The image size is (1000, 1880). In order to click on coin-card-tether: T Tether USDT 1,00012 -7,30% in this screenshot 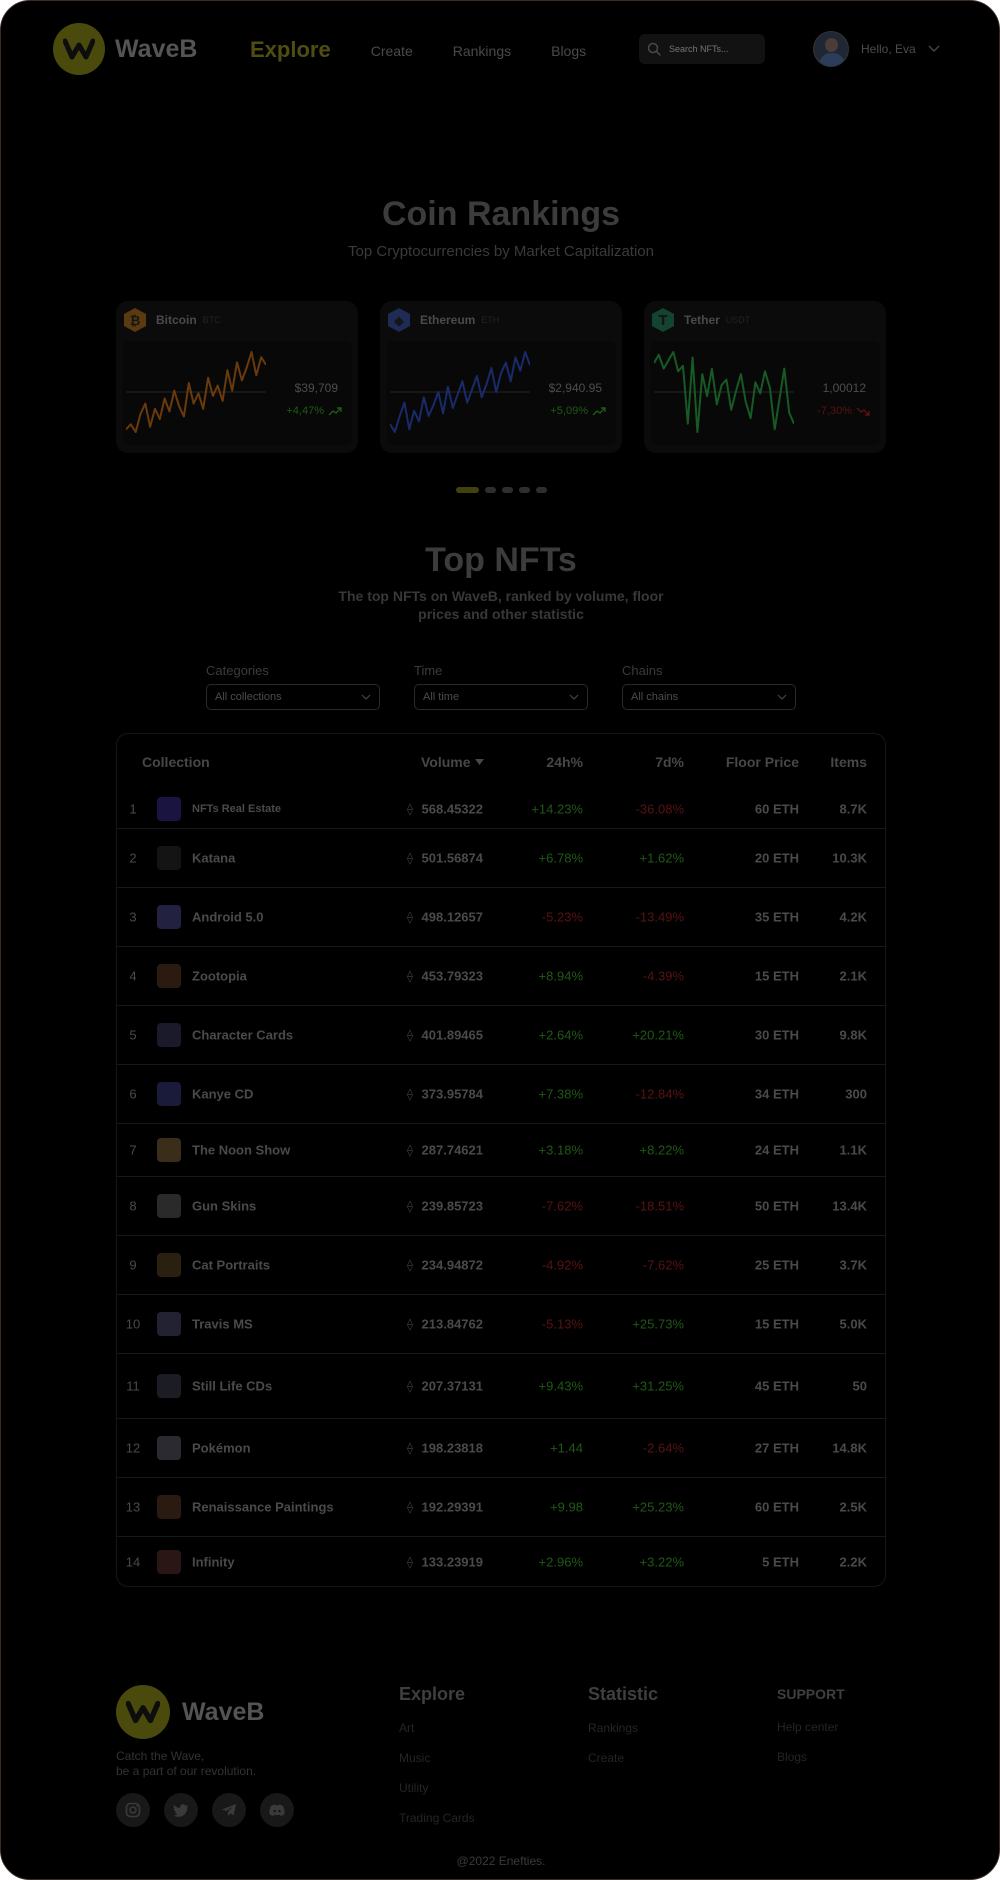, I will do `click(765, 377)`.